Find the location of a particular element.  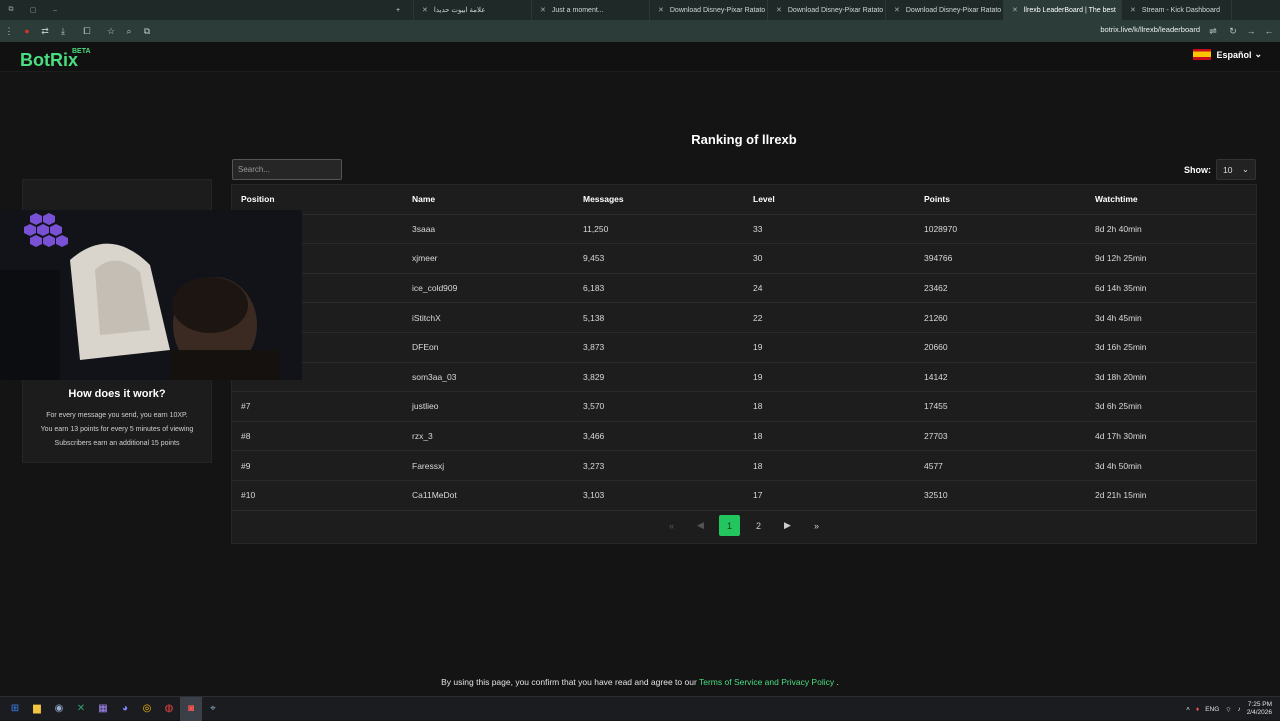

column-header: Messages is located at coordinates (603, 199).